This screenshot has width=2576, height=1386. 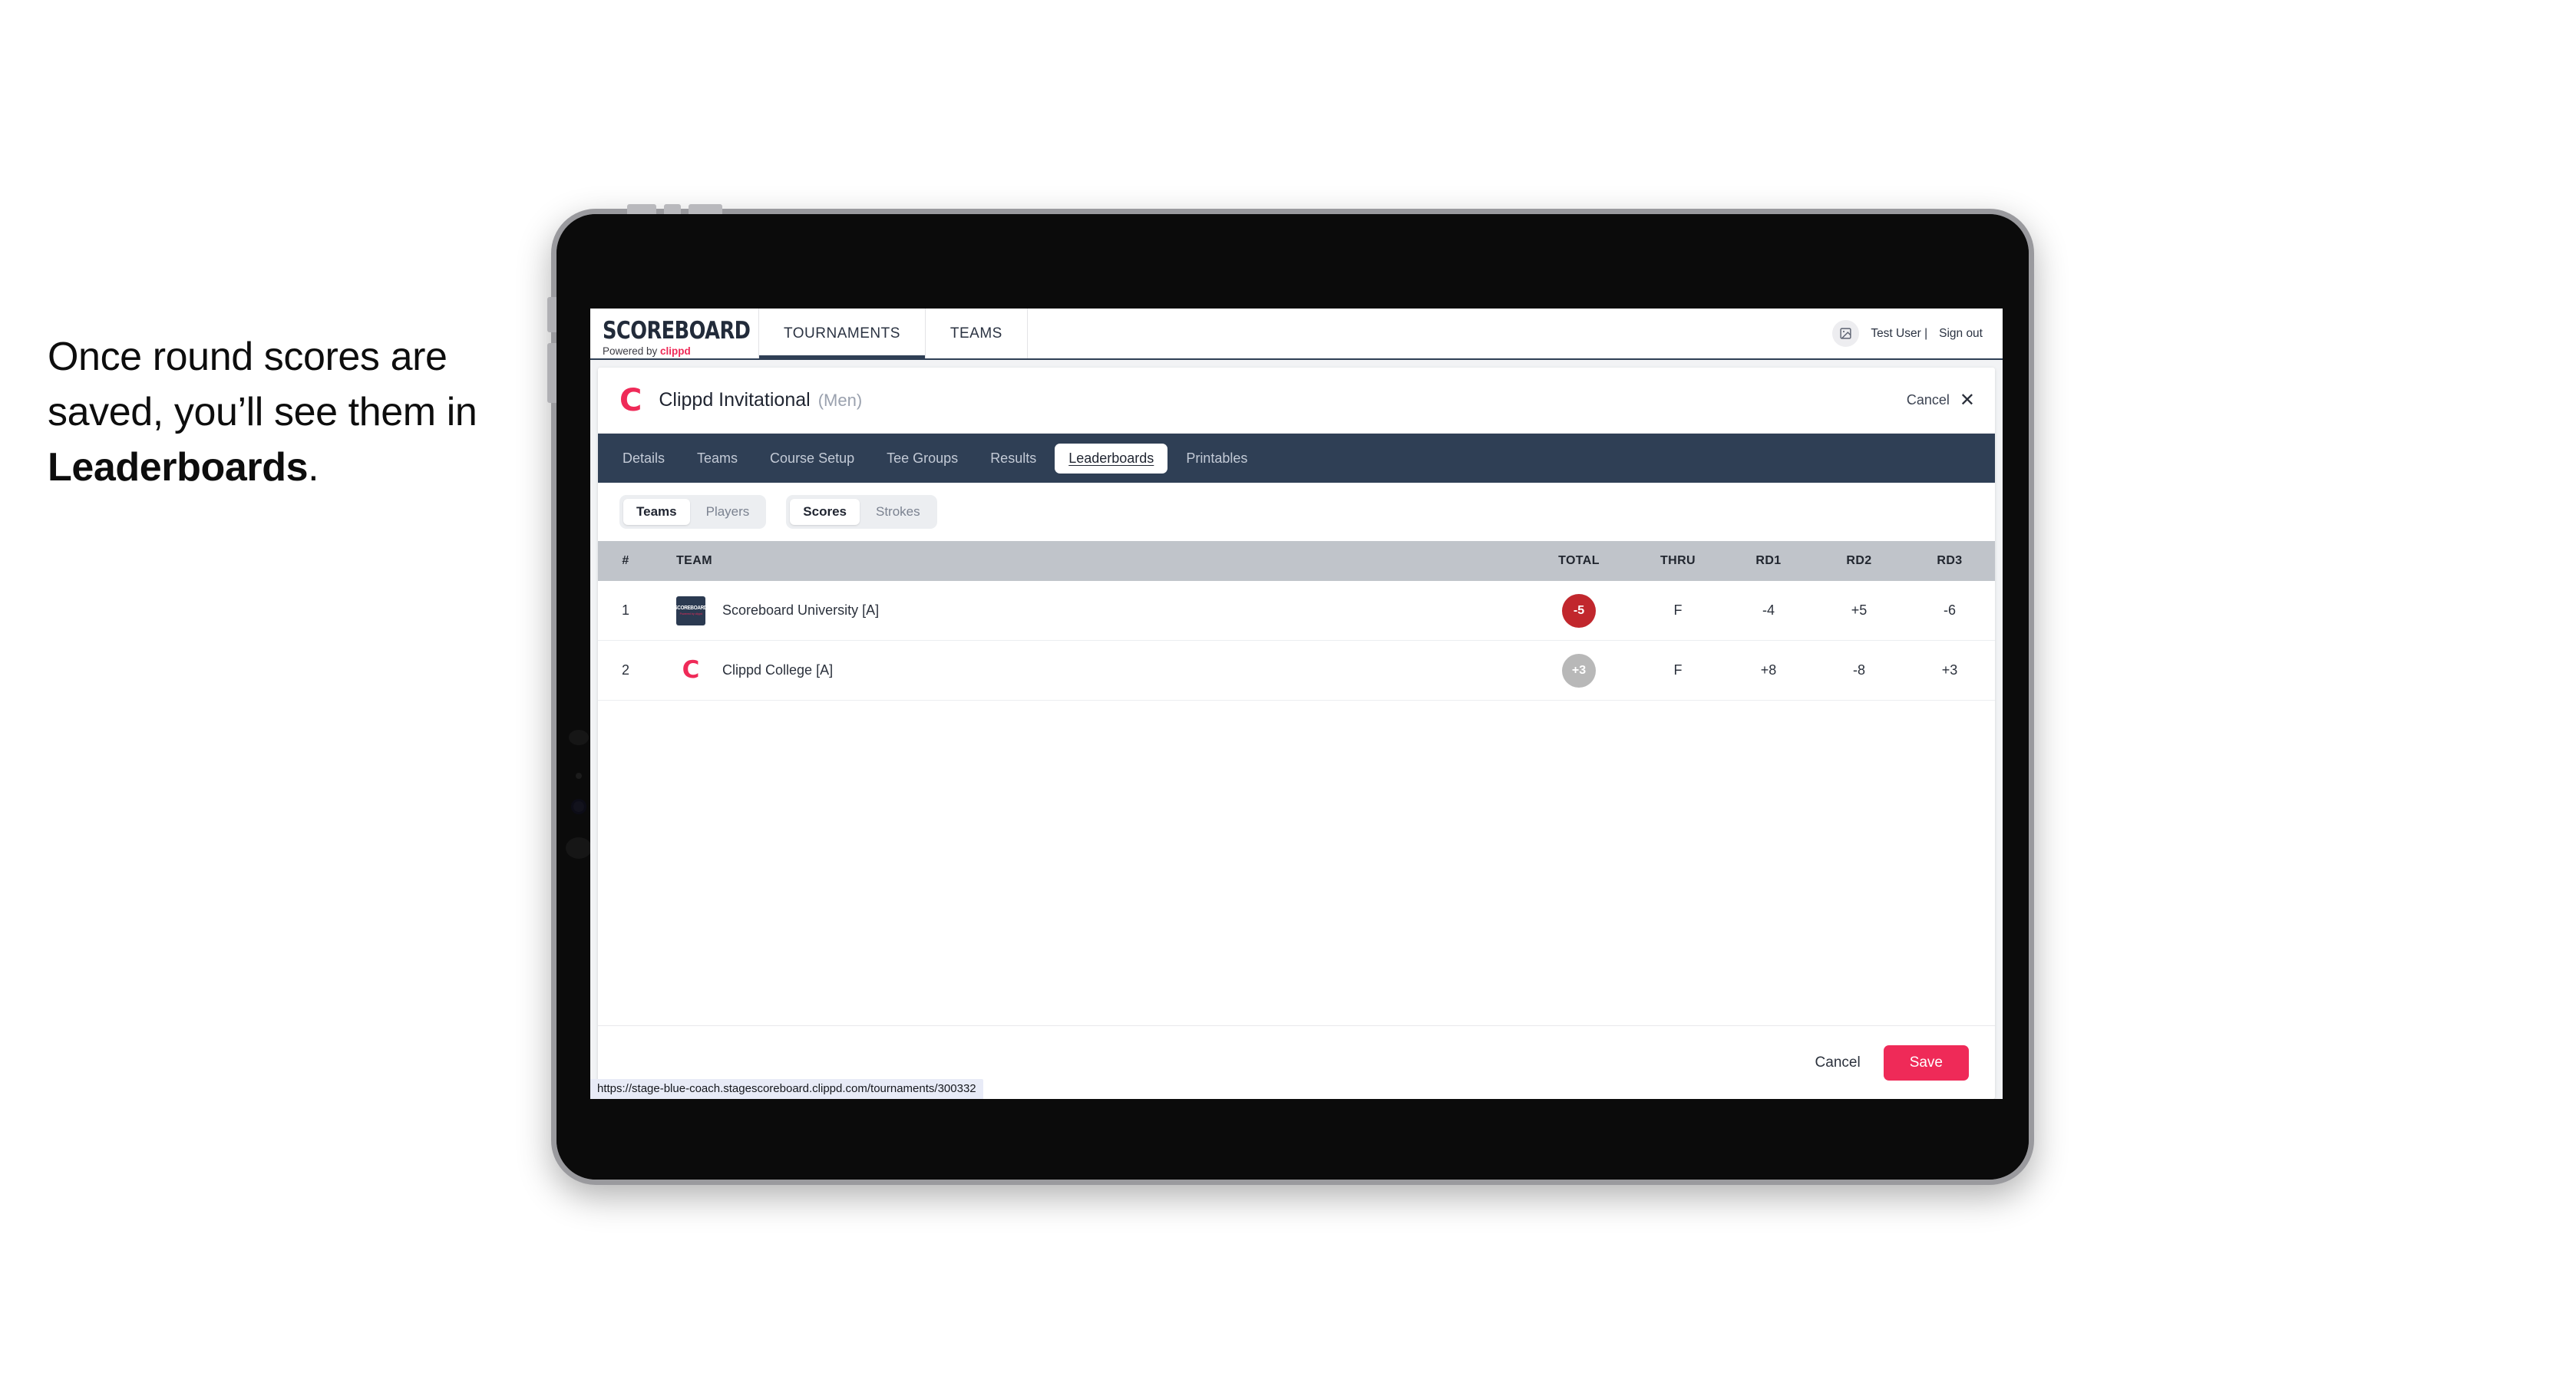 I want to click on row-rd2: -8, so click(x=1858, y=670).